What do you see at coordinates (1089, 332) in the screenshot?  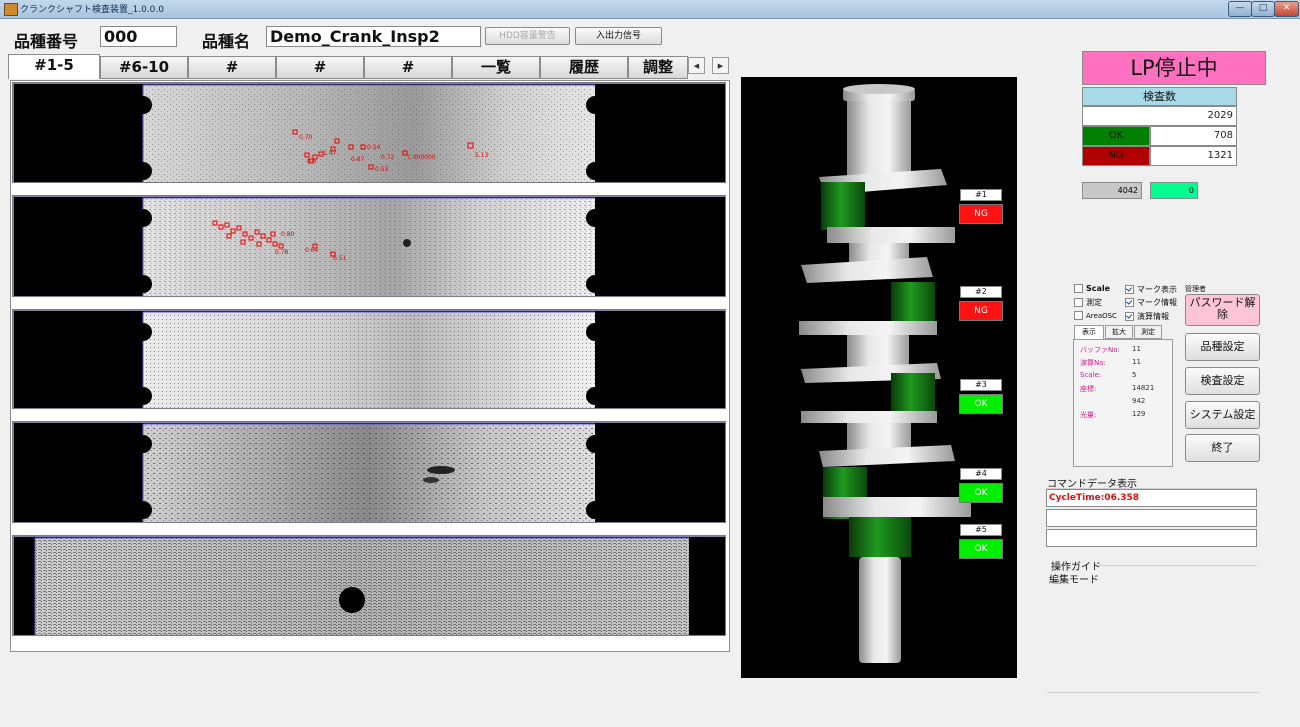 I see `subtab-display: 表示` at bounding box center [1089, 332].